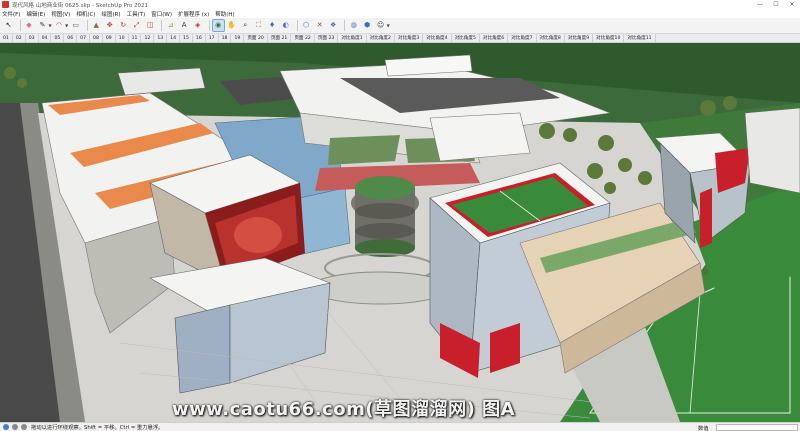 This screenshot has width=800, height=431. I want to click on scene-tab: 02, so click(19, 38).